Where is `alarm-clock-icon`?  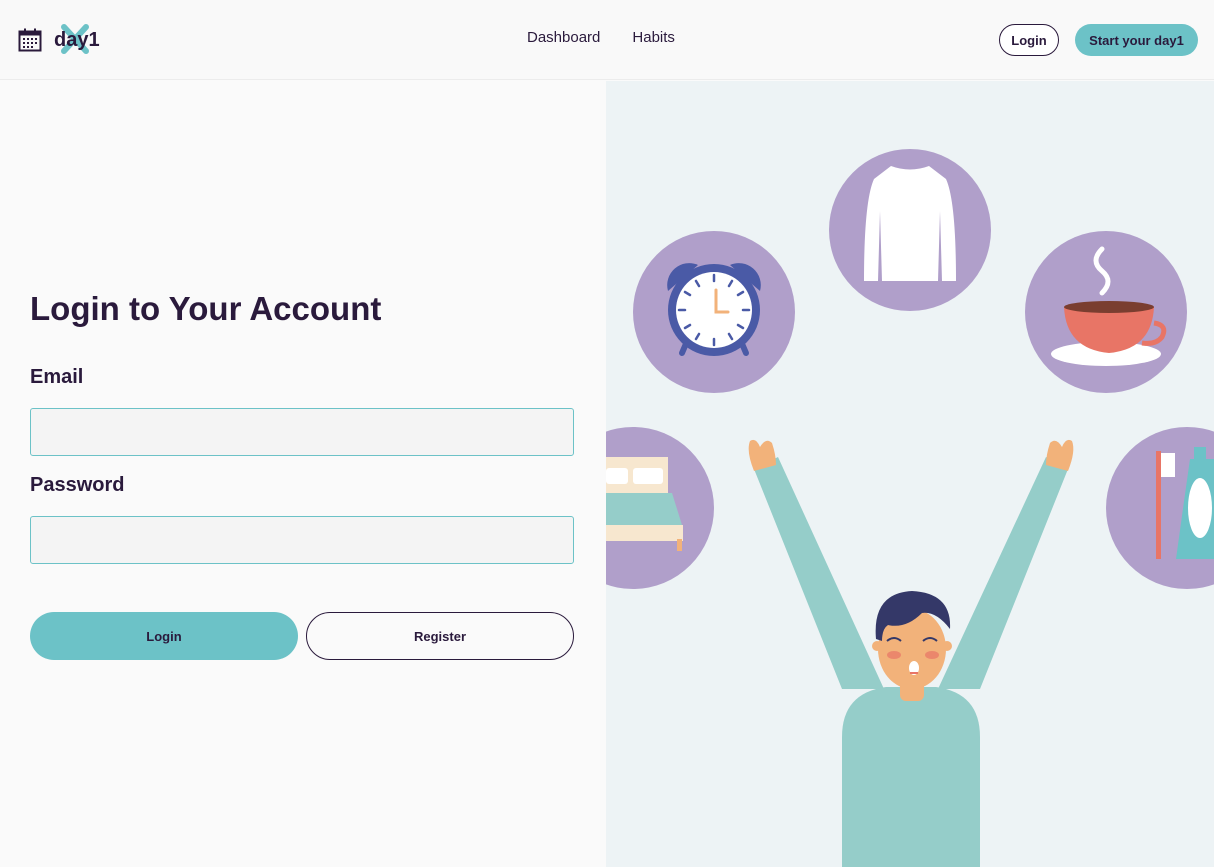 alarm-clock-icon is located at coordinates (714, 312).